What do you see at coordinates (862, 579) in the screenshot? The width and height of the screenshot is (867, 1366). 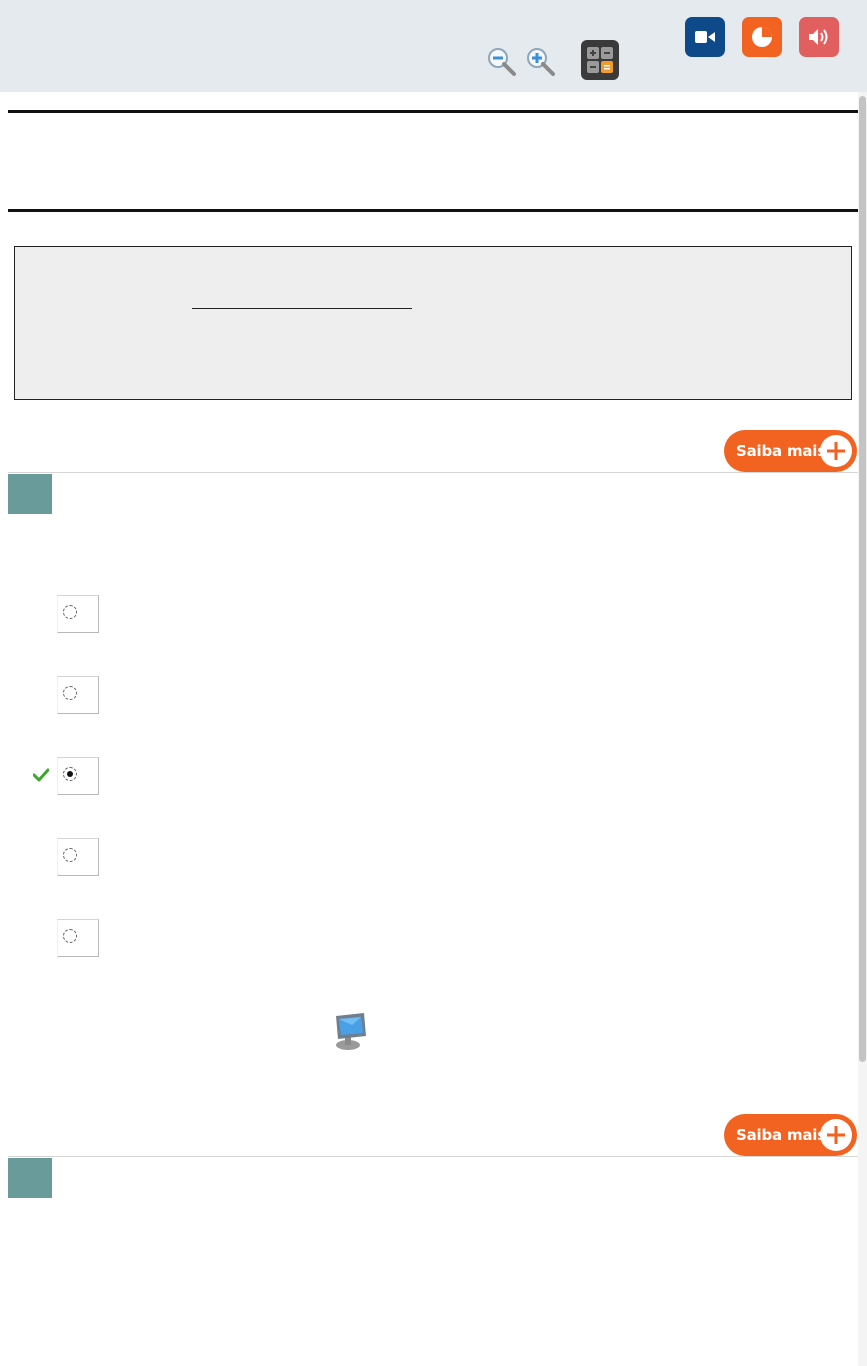 I see `scrollbar-thumb` at bounding box center [862, 579].